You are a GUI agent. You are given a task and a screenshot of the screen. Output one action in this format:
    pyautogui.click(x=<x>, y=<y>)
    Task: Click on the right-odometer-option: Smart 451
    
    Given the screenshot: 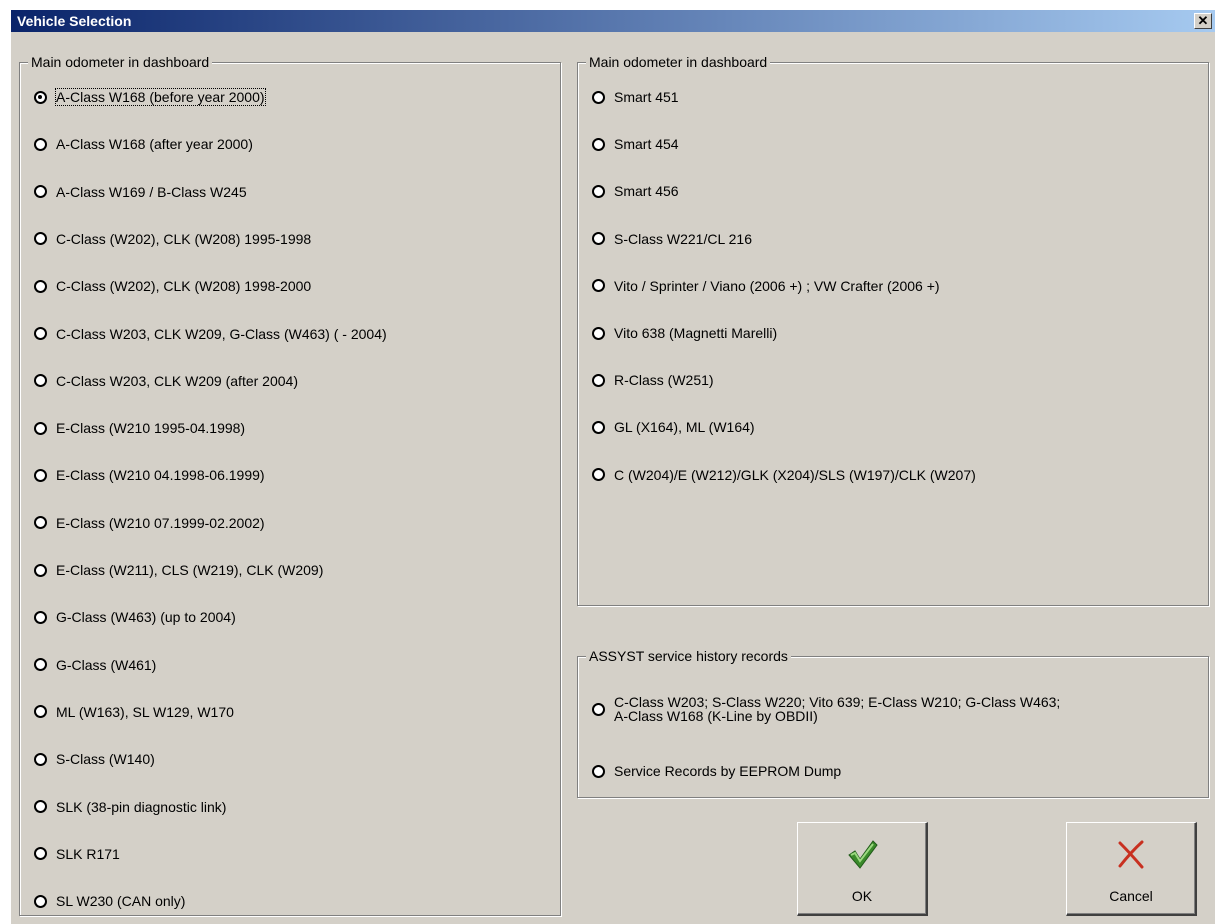 What is the action you would take?
    pyautogui.click(x=635, y=97)
    